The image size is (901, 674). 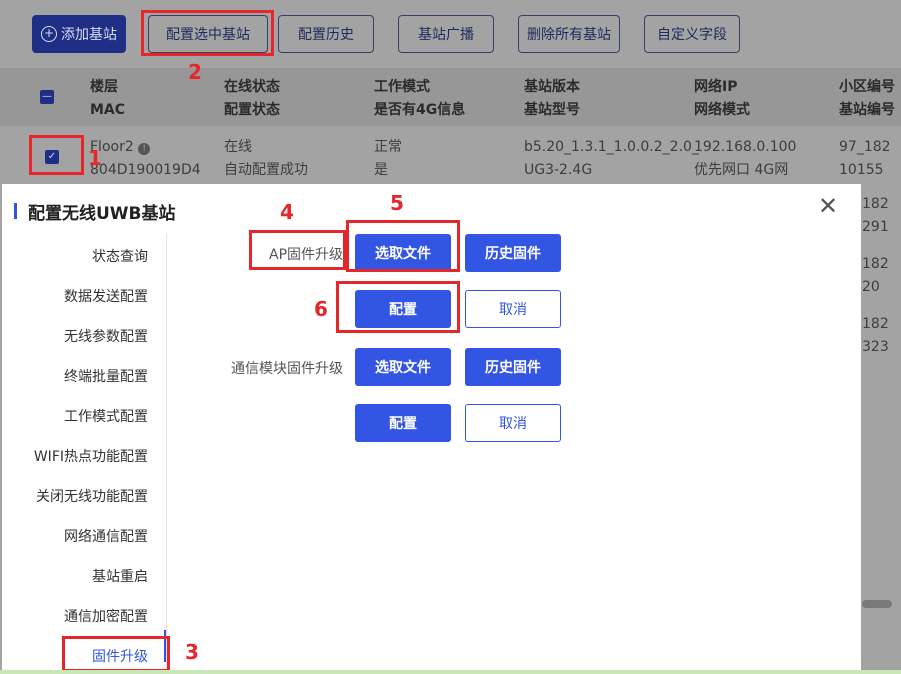 I want to click on sidebar-item-wifi-hotspot: WIFI热点功能配置, so click(x=91, y=456).